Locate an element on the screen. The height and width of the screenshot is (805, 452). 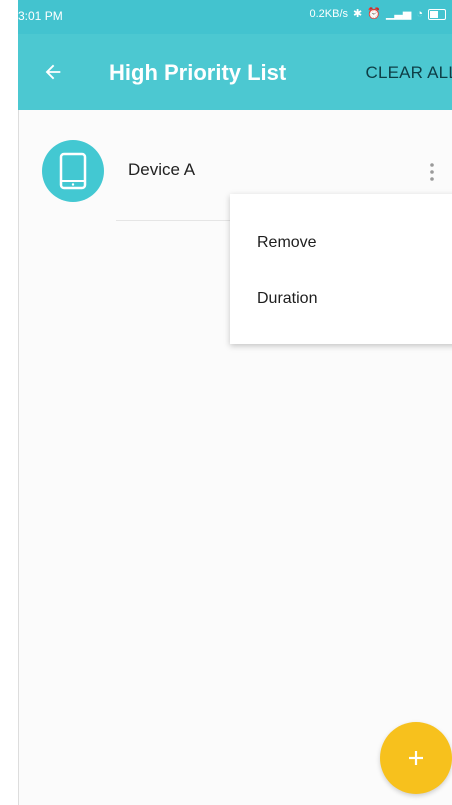
app-bar: High Priority List CLEAR ALL is located at coordinates (235, 72).